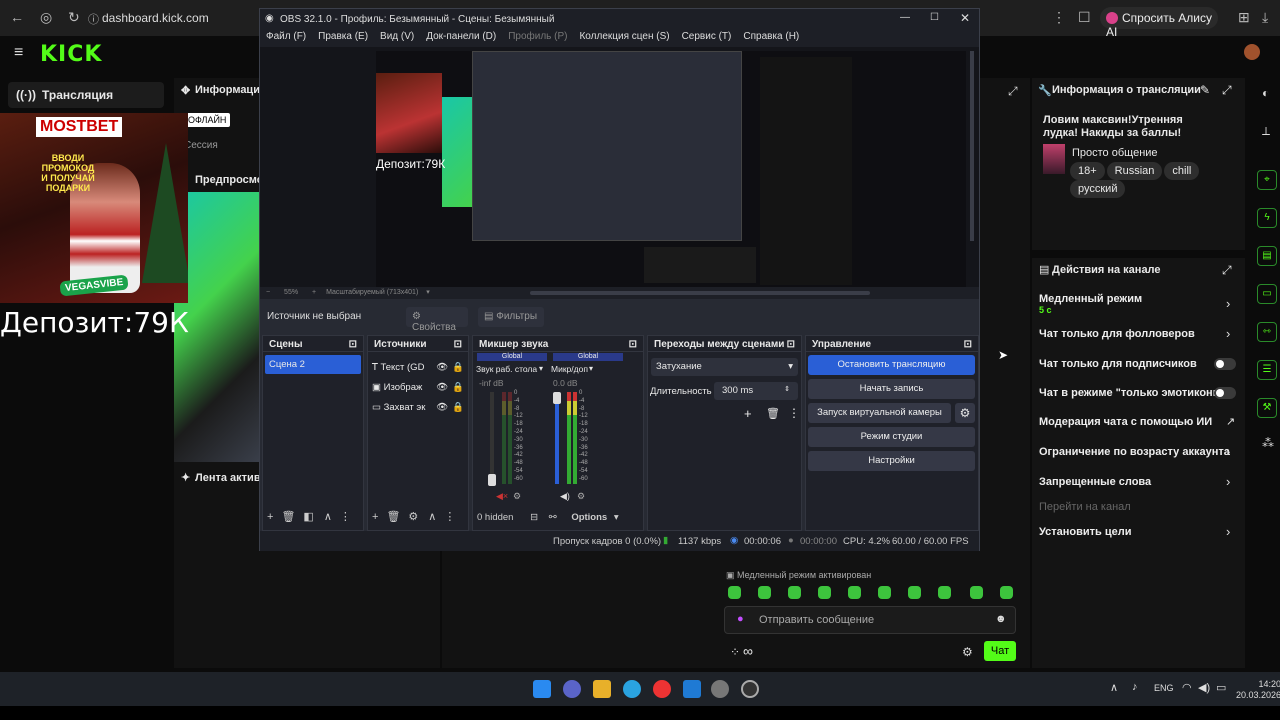 This screenshot has width=1280, height=720. I want to click on popout-icon: ⤢, so click(1227, 90).